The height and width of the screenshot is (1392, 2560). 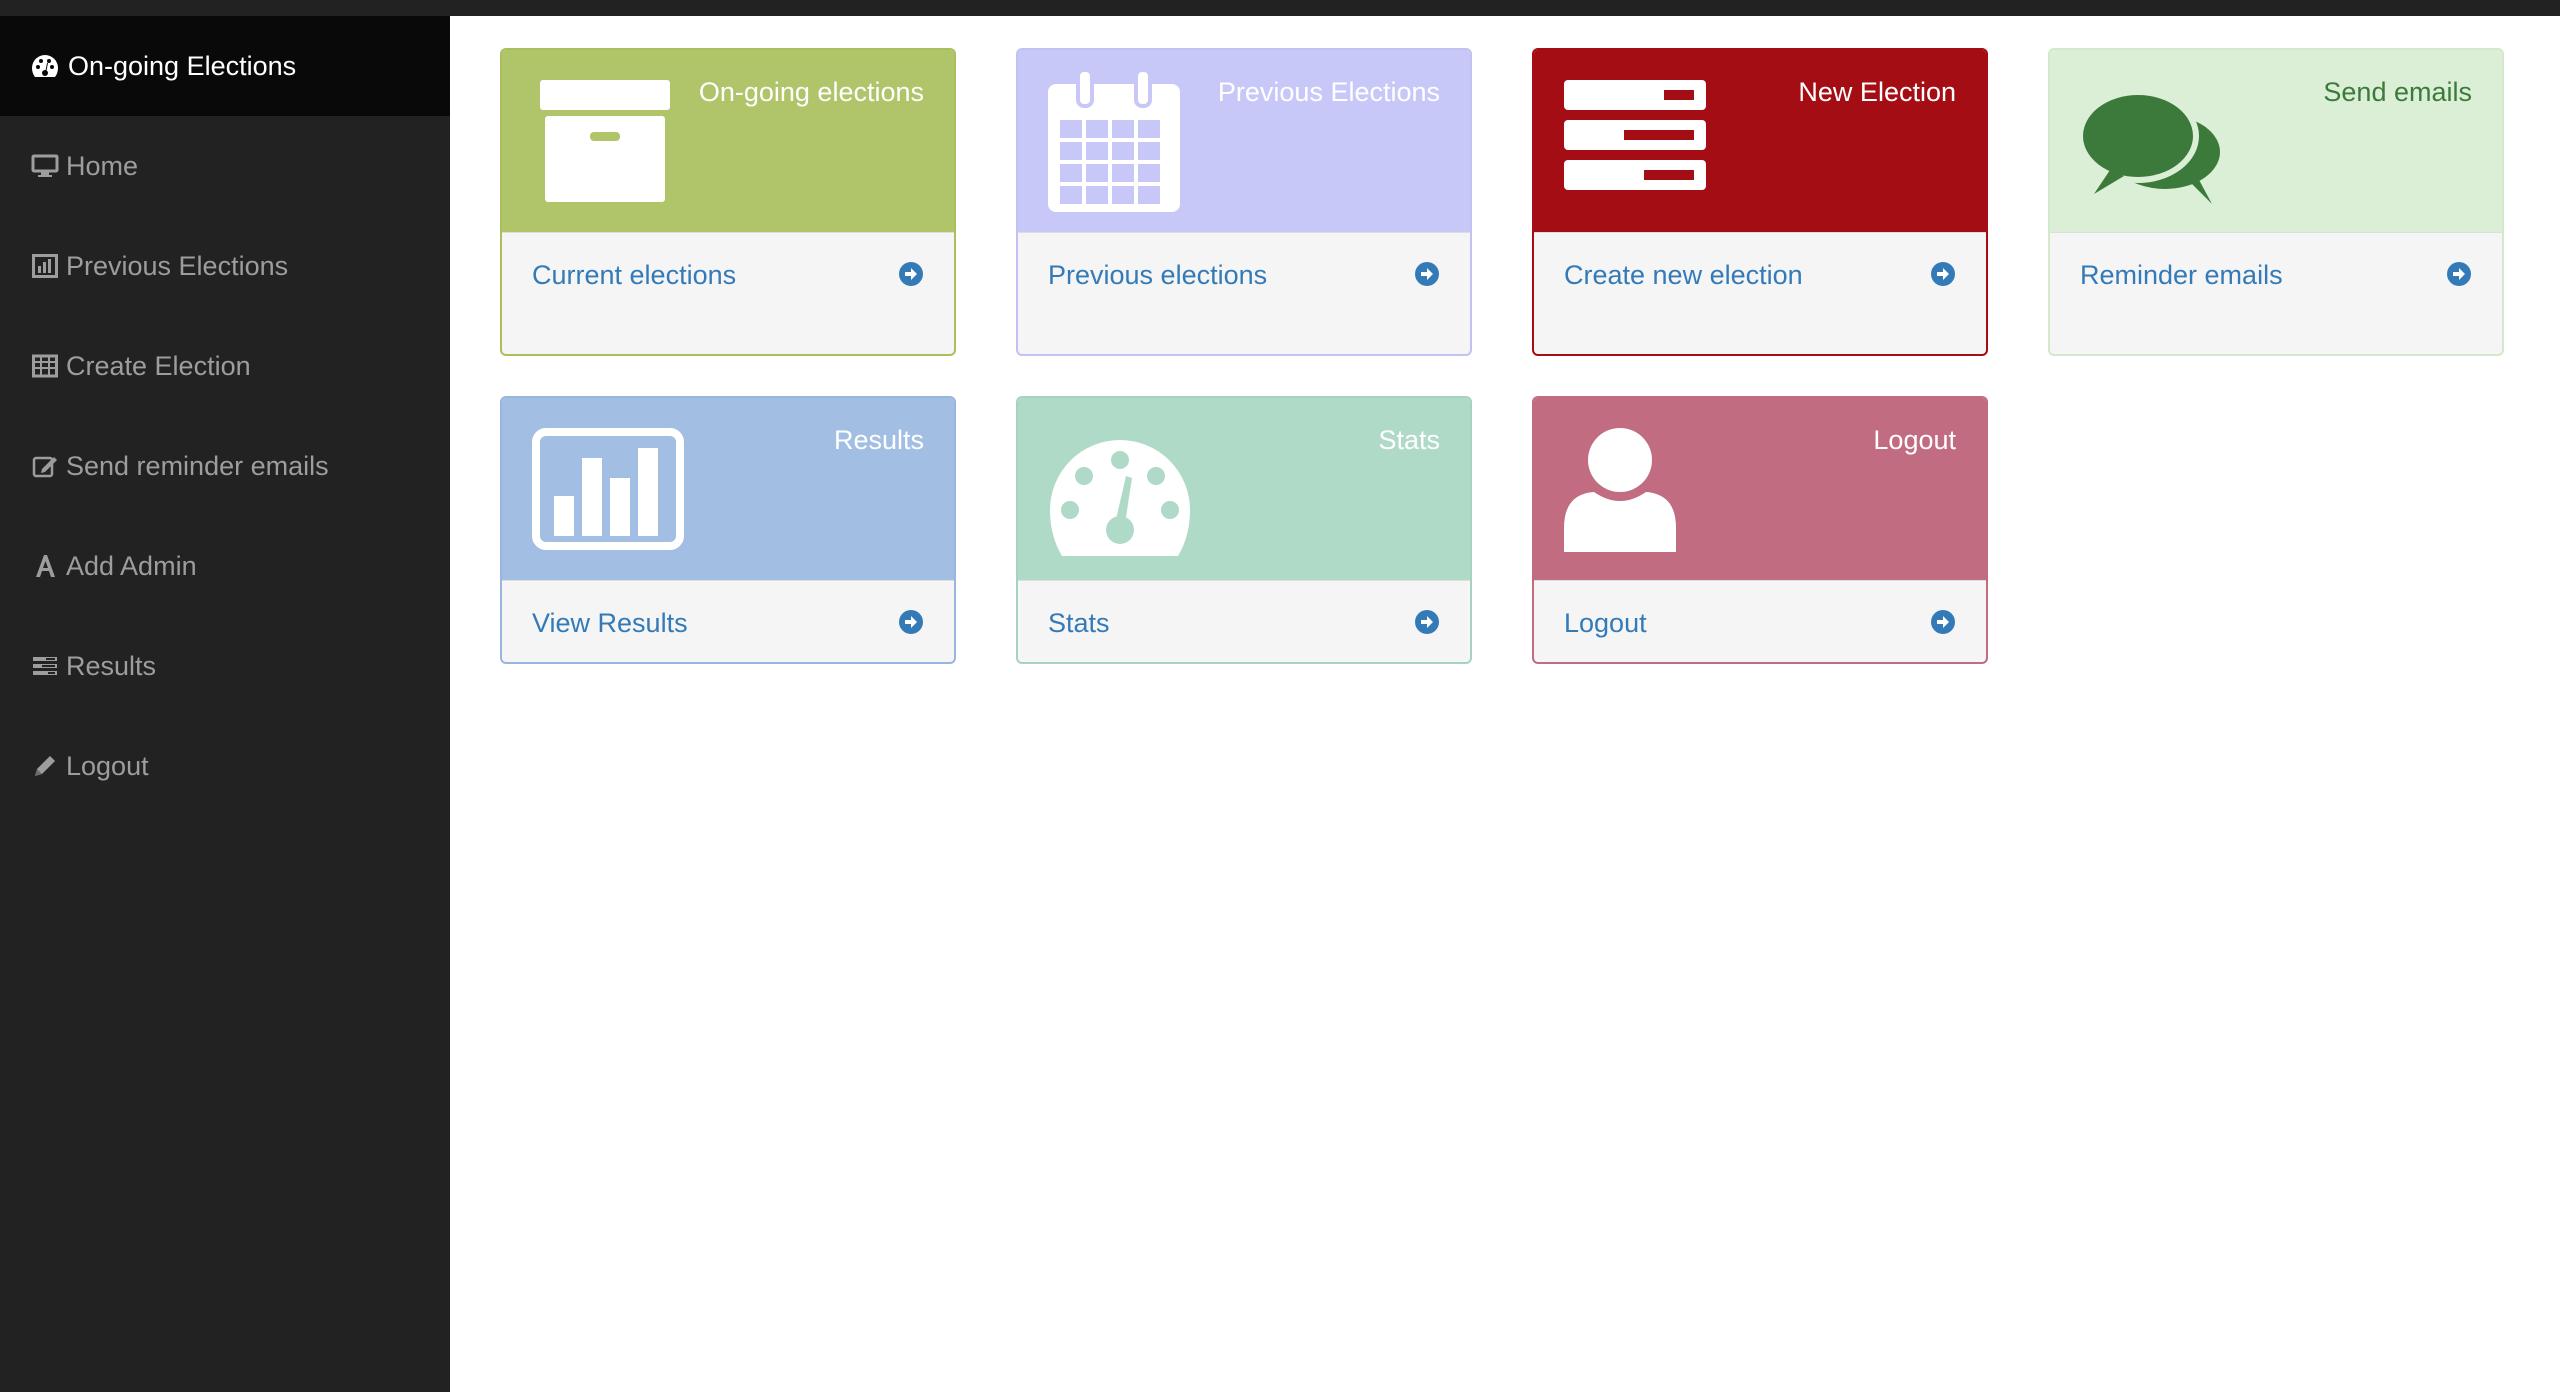 I want to click on monitor-icon, so click(x=45, y=166).